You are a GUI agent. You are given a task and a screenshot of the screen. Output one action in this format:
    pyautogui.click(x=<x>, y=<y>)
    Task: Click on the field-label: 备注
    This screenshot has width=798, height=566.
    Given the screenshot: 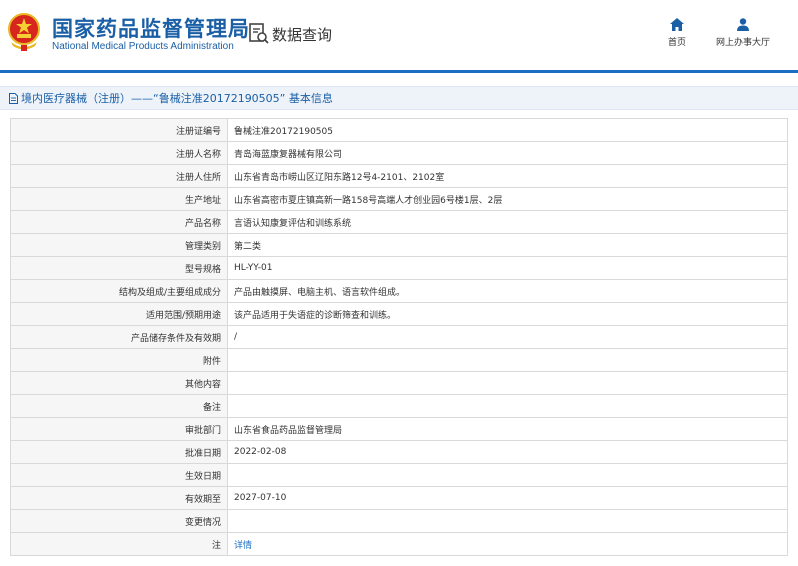 What is the action you would take?
    pyautogui.click(x=119, y=406)
    